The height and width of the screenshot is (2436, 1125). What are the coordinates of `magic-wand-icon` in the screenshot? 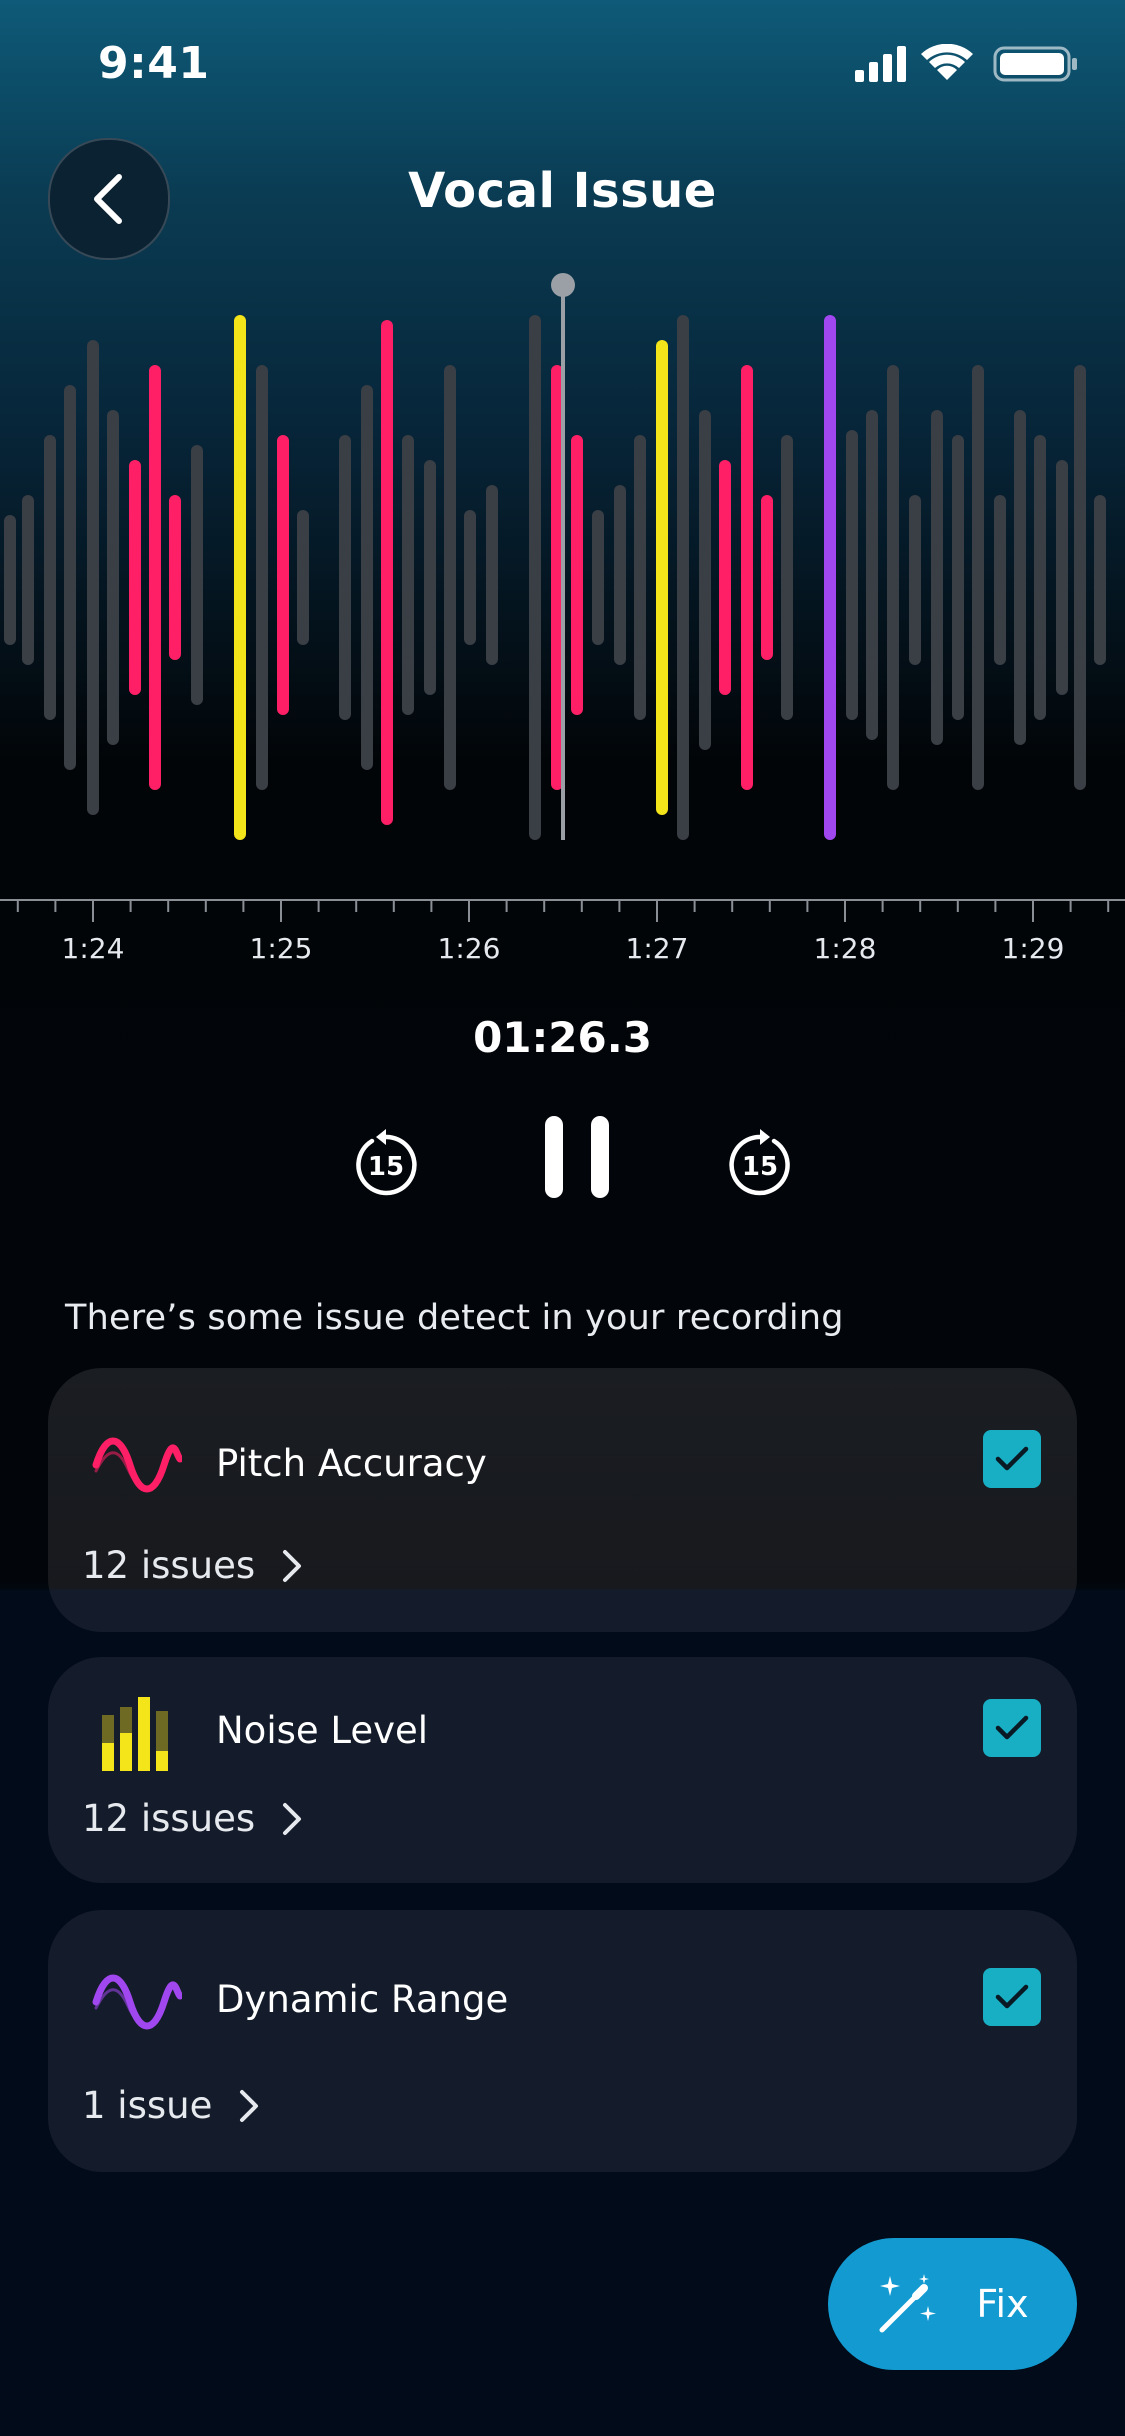 It's located at (908, 2303).